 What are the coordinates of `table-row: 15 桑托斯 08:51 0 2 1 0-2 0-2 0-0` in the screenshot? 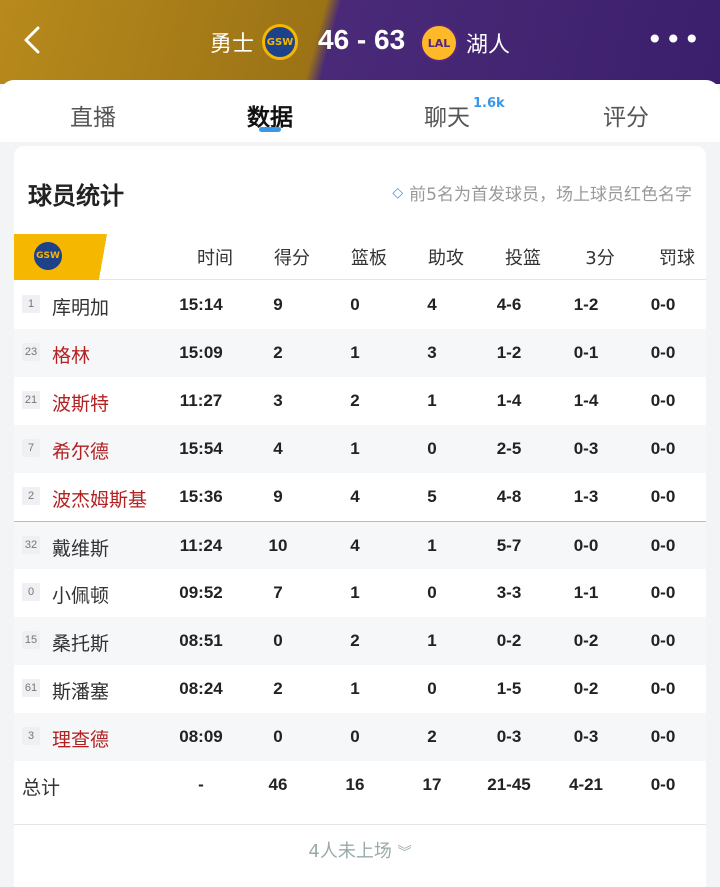 It's located at (360, 641).